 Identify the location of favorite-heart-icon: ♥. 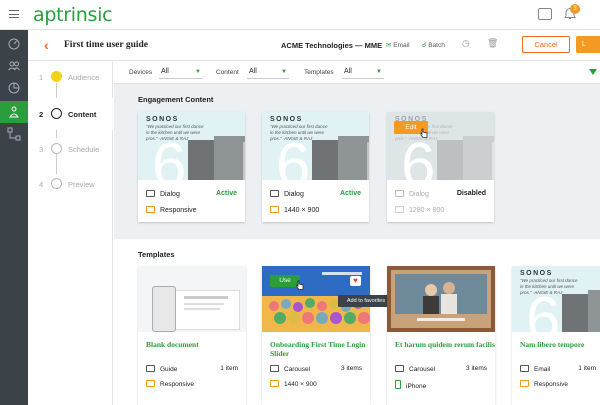
(355, 281).